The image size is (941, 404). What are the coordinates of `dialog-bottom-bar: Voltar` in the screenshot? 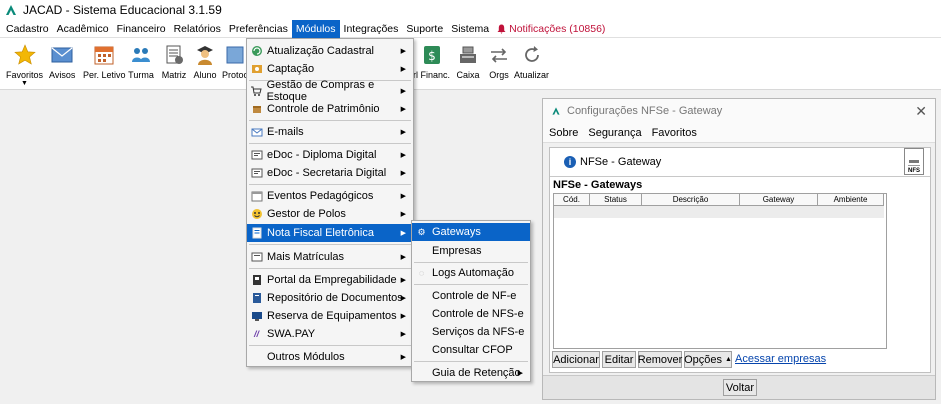 It's located at (739, 387).